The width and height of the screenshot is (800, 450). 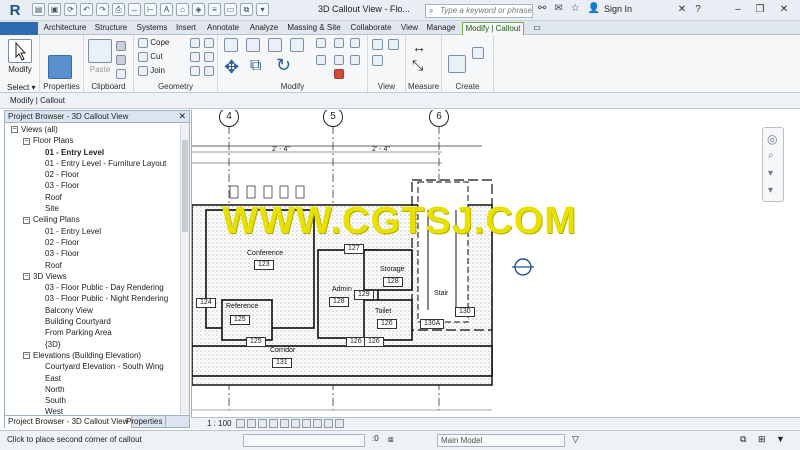 What do you see at coordinates (93, 332) in the screenshot?
I see `browser-tree-item: From Parking Area` at bounding box center [93, 332].